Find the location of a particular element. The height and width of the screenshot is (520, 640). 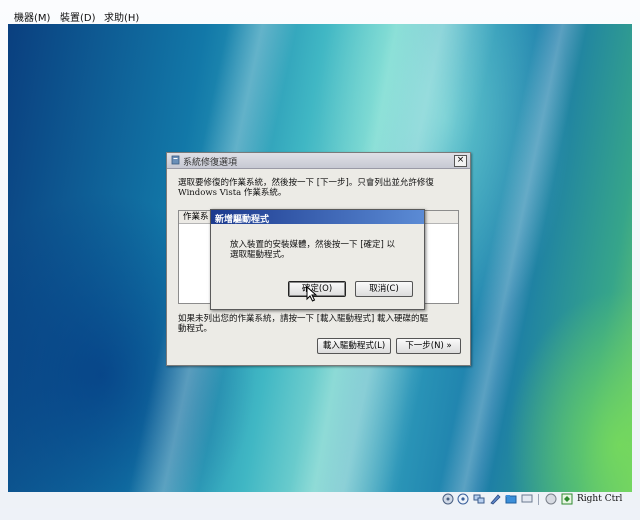

menu-bar: 機器(M) 裝置(D) 求助(H) is located at coordinates (320, 15).